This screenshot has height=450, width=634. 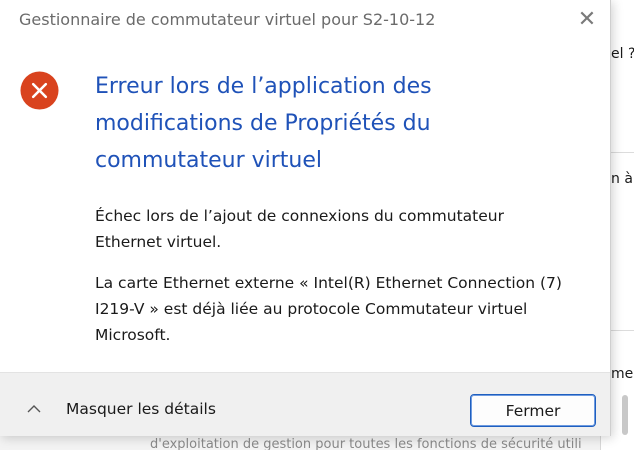 What do you see at coordinates (305, 404) in the screenshot?
I see `dialog-footer: Masquer les détails Fermer` at bounding box center [305, 404].